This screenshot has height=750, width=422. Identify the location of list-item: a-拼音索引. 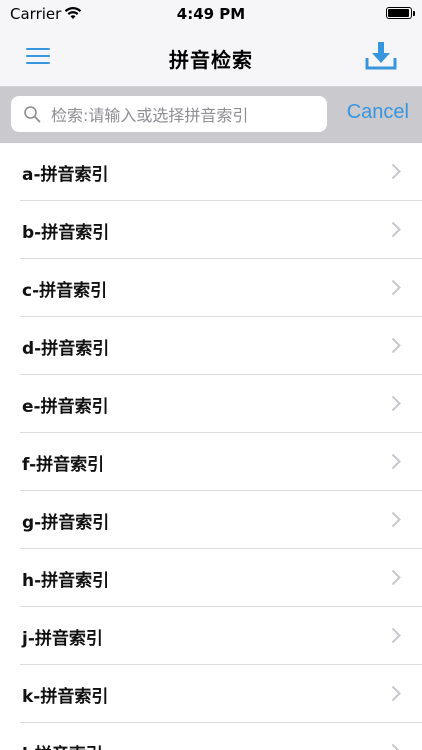
(211, 172).